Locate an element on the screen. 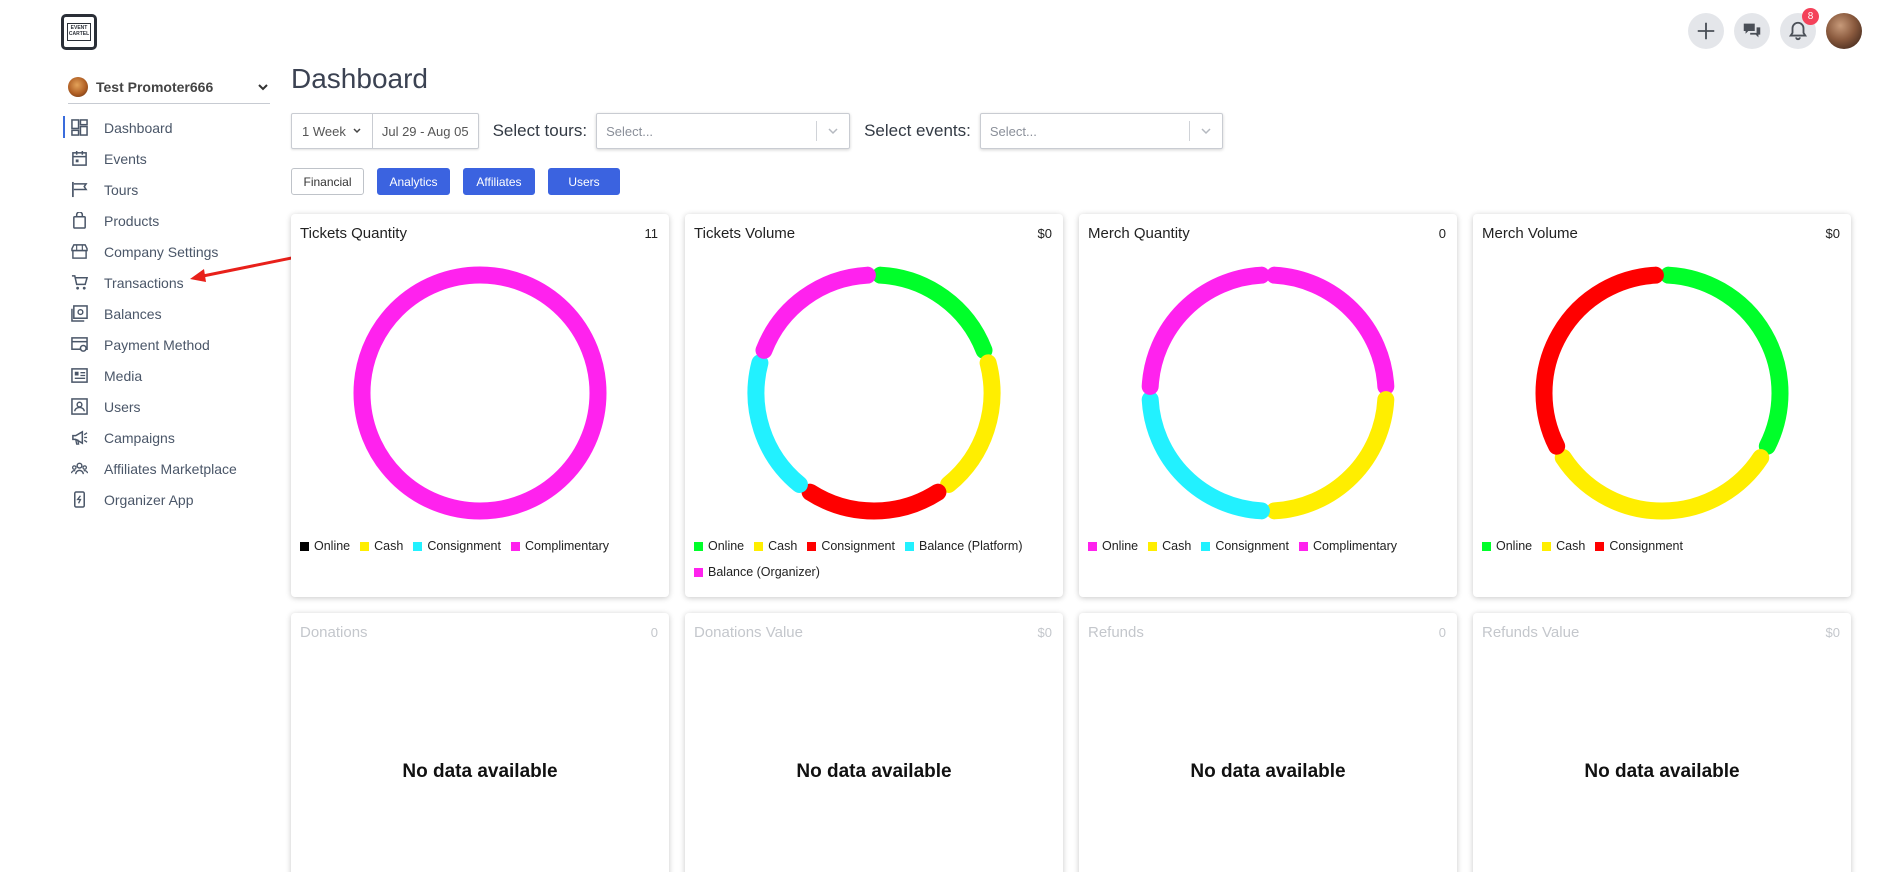 Image resolution: width=1894 pixels, height=872 pixels. sidebar-item-label: Media is located at coordinates (123, 375).